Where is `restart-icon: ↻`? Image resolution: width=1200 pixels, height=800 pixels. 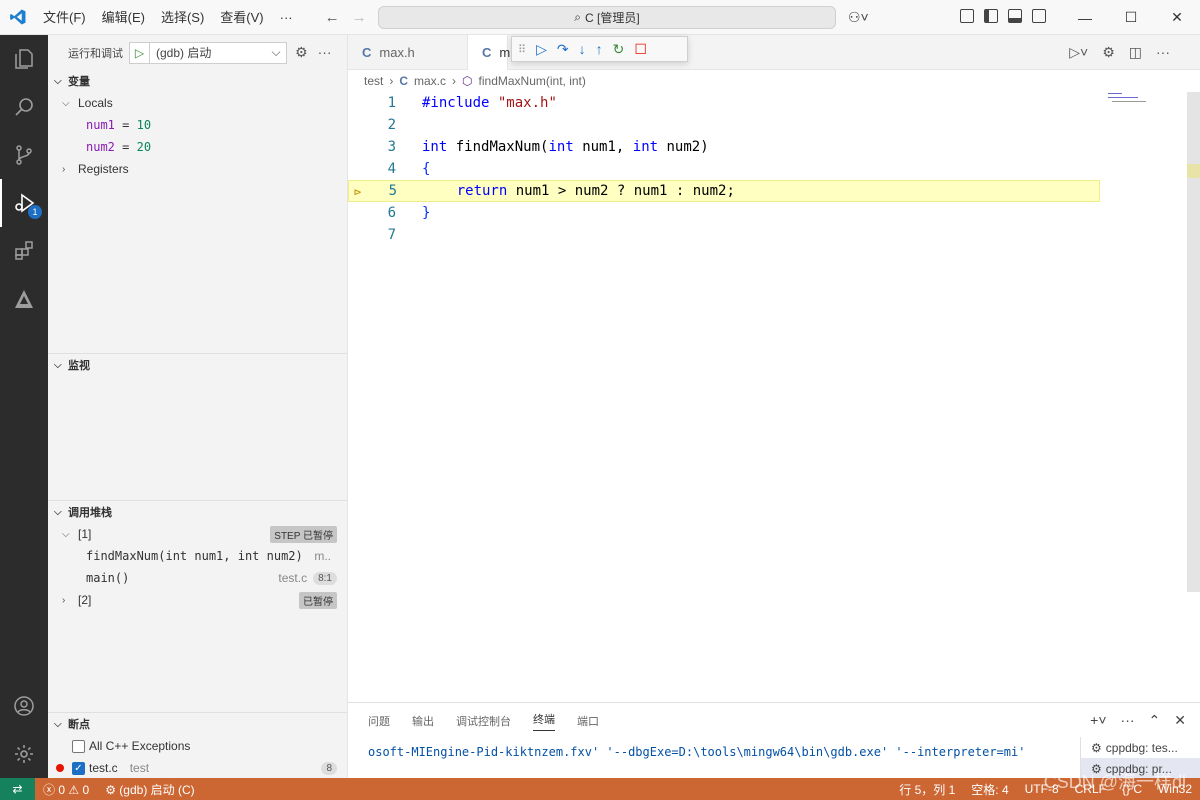 restart-icon: ↻ is located at coordinates (619, 49).